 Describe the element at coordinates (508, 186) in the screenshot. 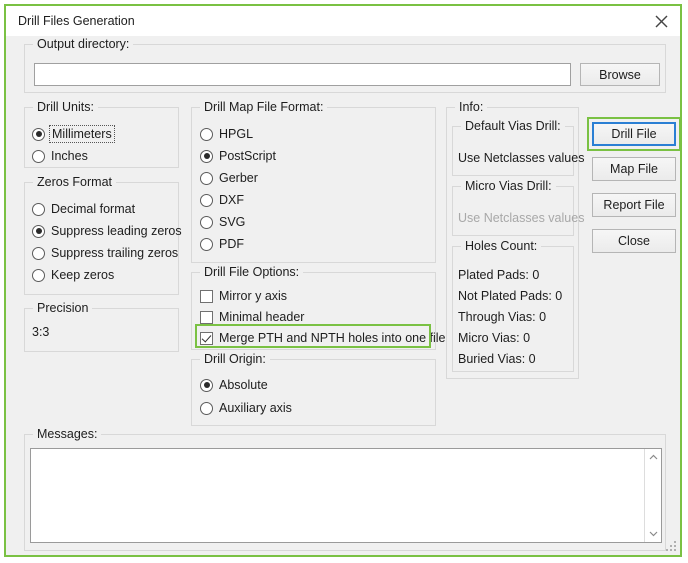

I see `micro-vias-drill-legend: Micro Vias Drill:` at that location.